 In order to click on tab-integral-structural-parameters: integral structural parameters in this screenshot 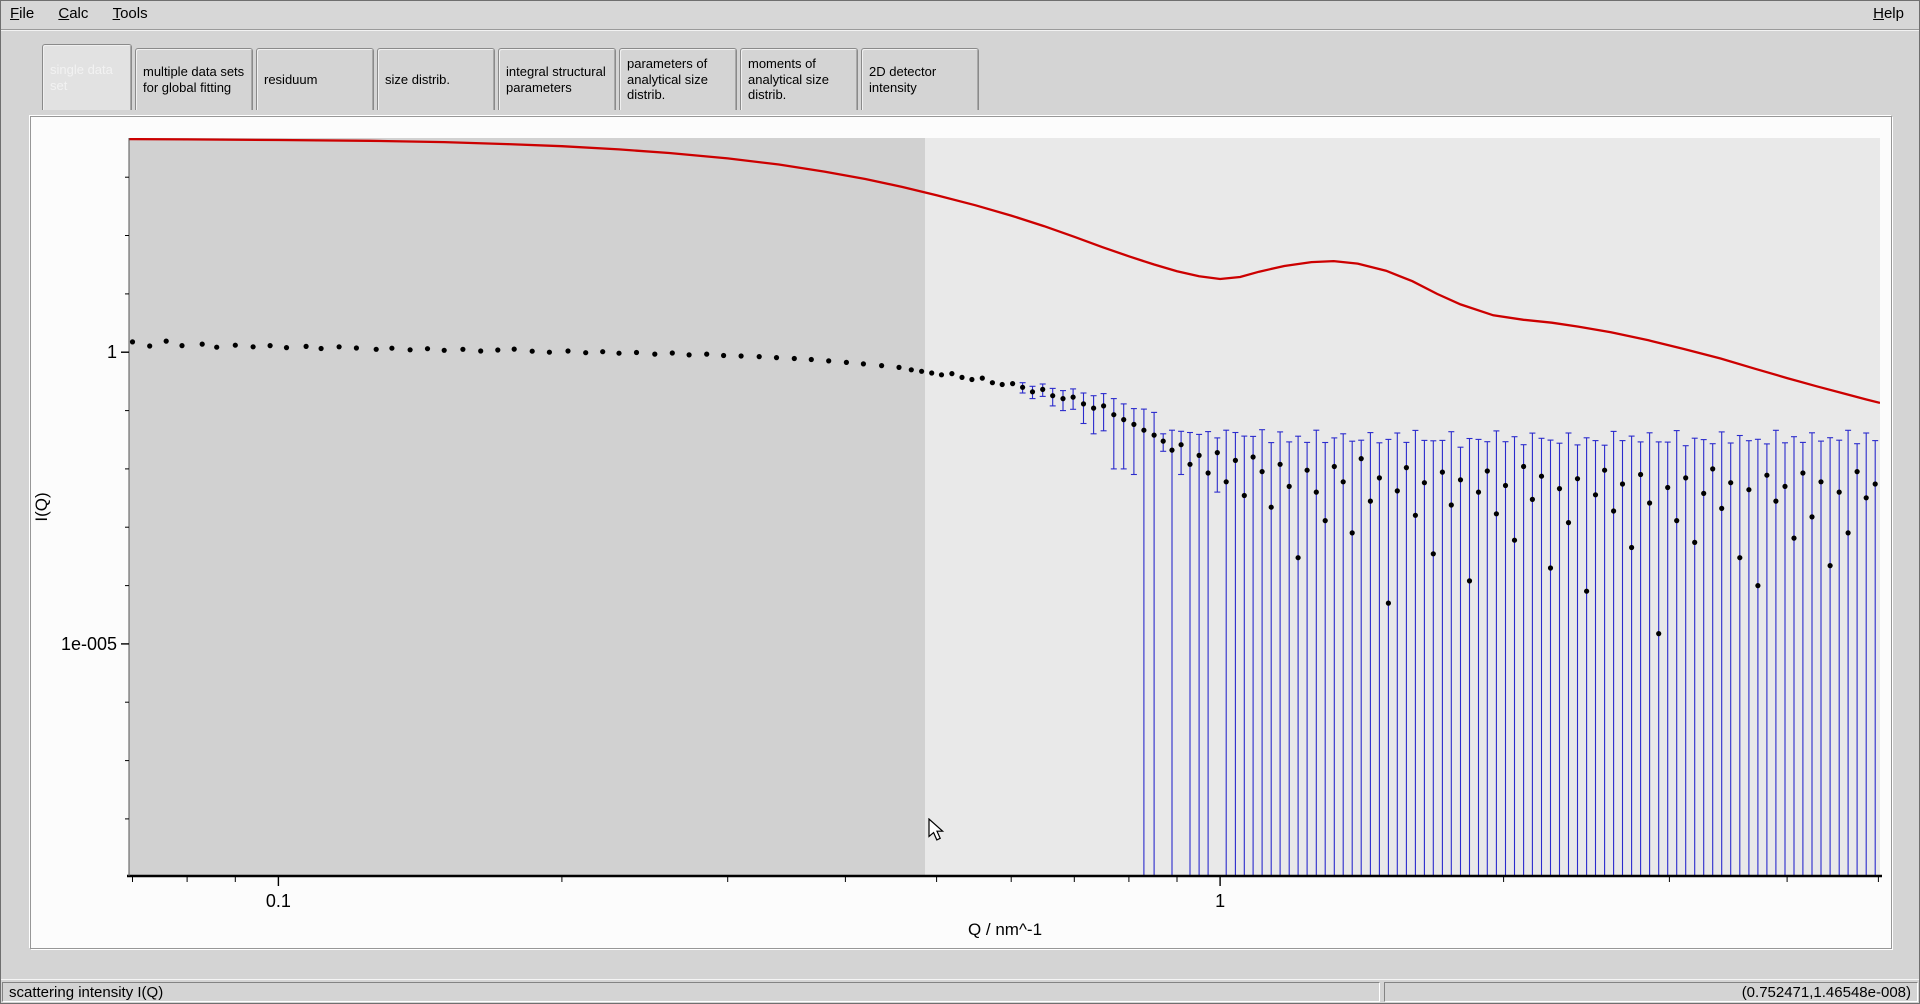, I will do `click(557, 79)`.